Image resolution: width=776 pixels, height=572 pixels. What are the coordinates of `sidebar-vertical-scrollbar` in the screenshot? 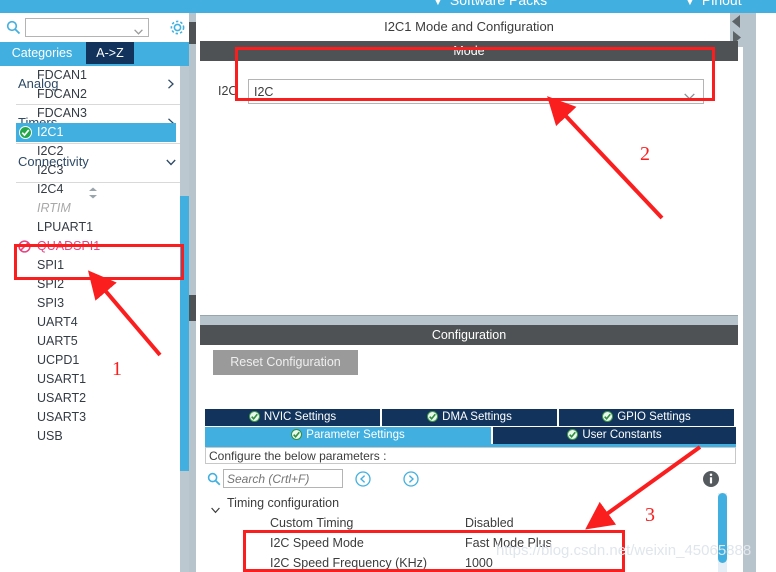 It's located at (184, 319).